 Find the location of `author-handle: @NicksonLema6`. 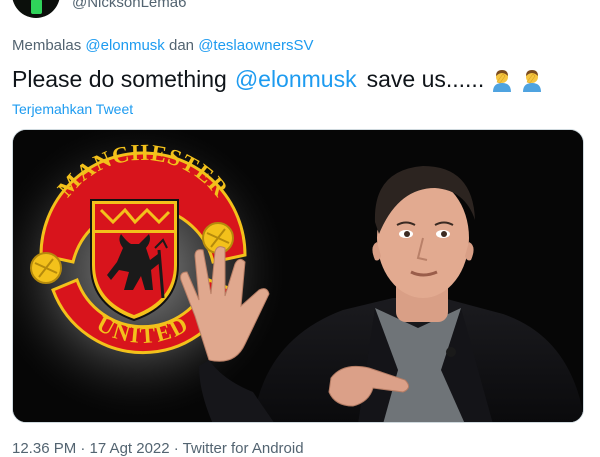

author-handle: @NicksonLema6 is located at coordinates (129, 5).